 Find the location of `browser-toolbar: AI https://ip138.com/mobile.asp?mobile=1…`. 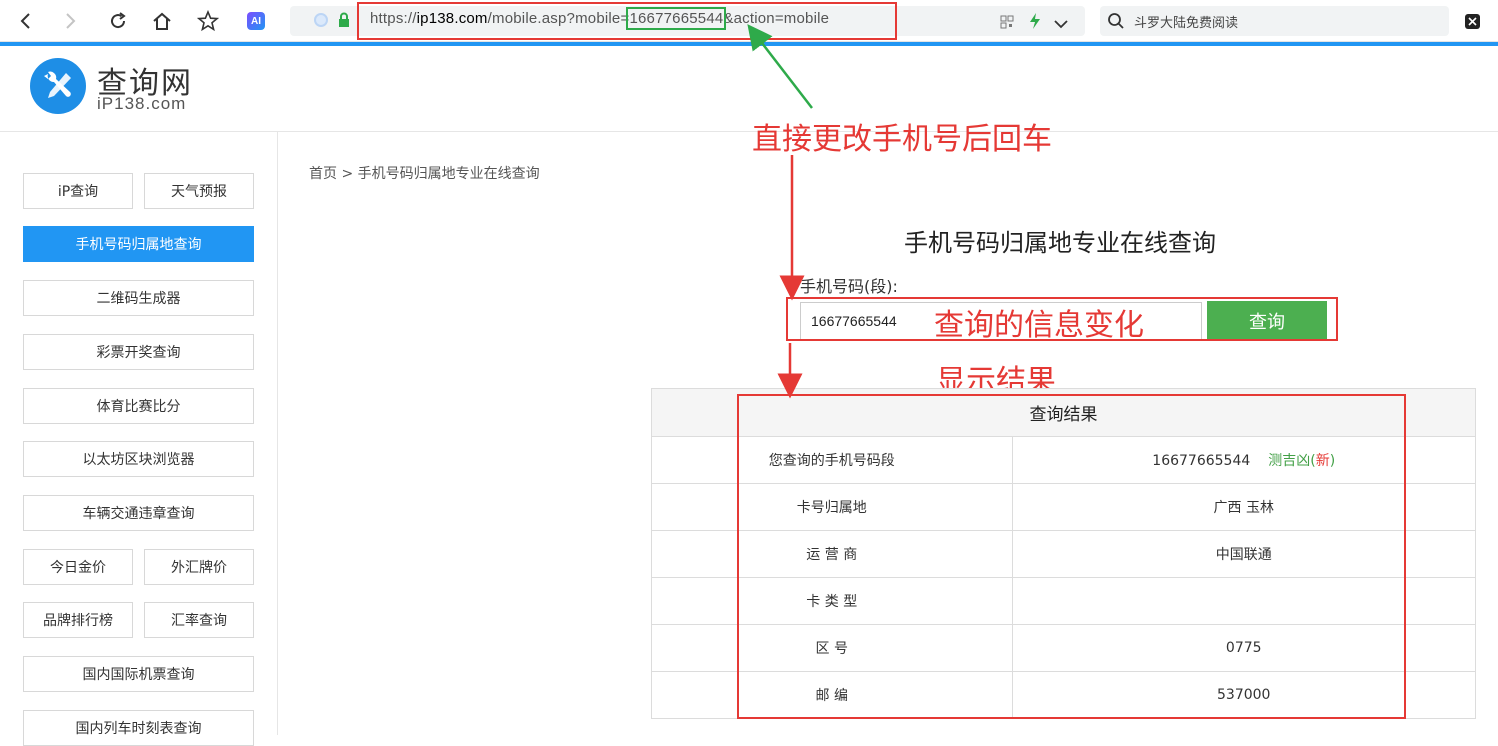

browser-toolbar: AI https://ip138.com/mobile.asp?mobile=1… is located at coordinates (749, 21).